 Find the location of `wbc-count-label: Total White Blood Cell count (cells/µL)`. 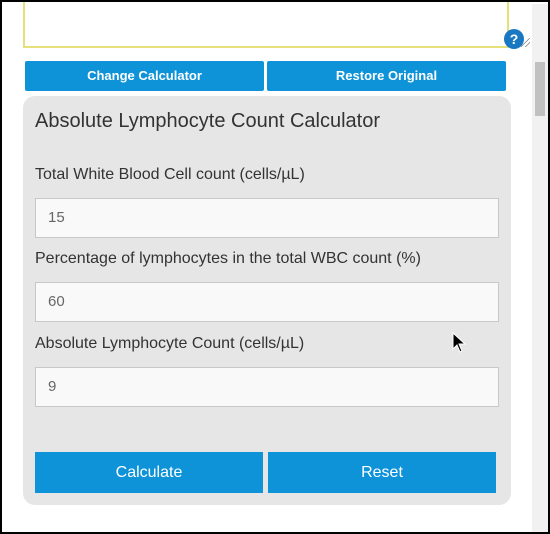

wbc-count-label: Total White Blood Cell count (cells/µL) is located at coordinates (170, 174).